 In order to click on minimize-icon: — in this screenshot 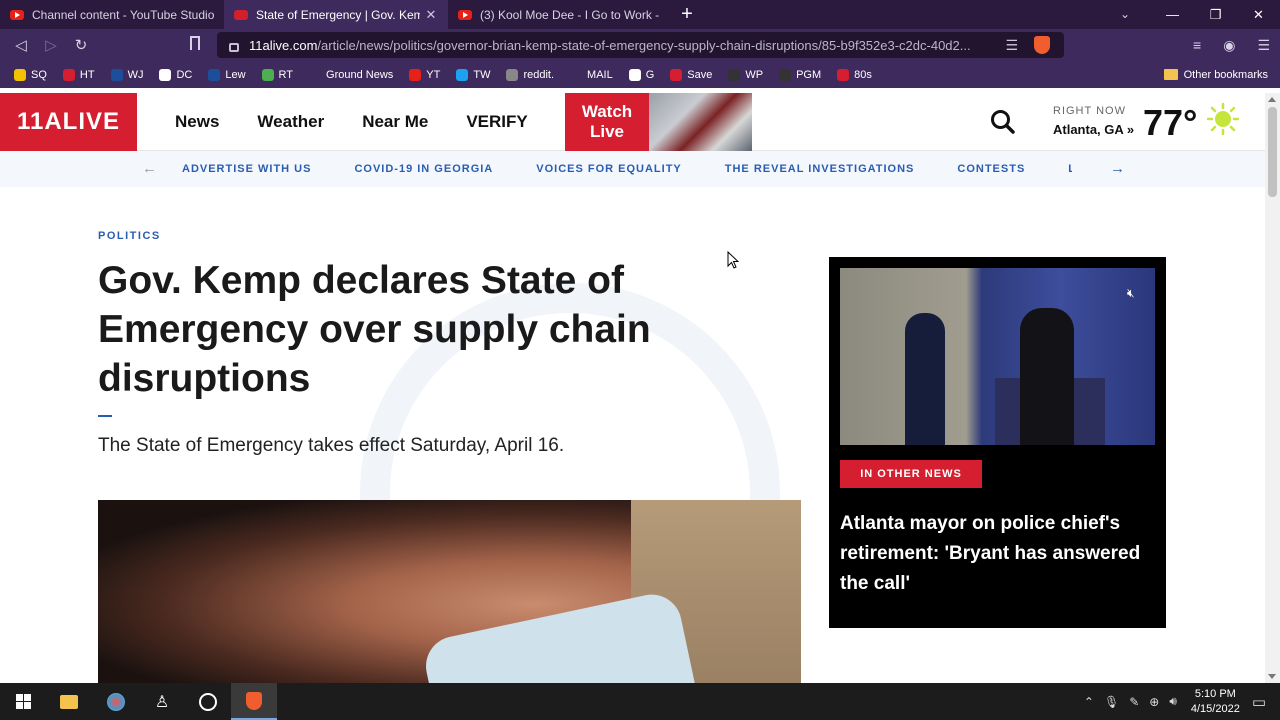, I will do `click(1172, 14)`.